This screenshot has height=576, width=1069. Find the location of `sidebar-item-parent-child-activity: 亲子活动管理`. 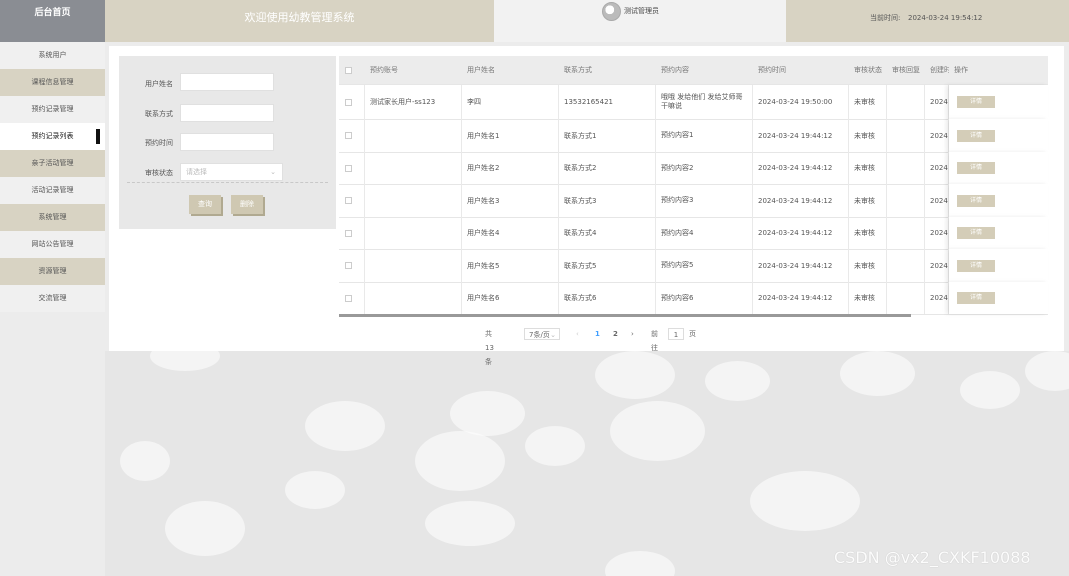

sidebar-item-parent-child-activity: 亲子活动管理 is located at coordinates (52, 163).